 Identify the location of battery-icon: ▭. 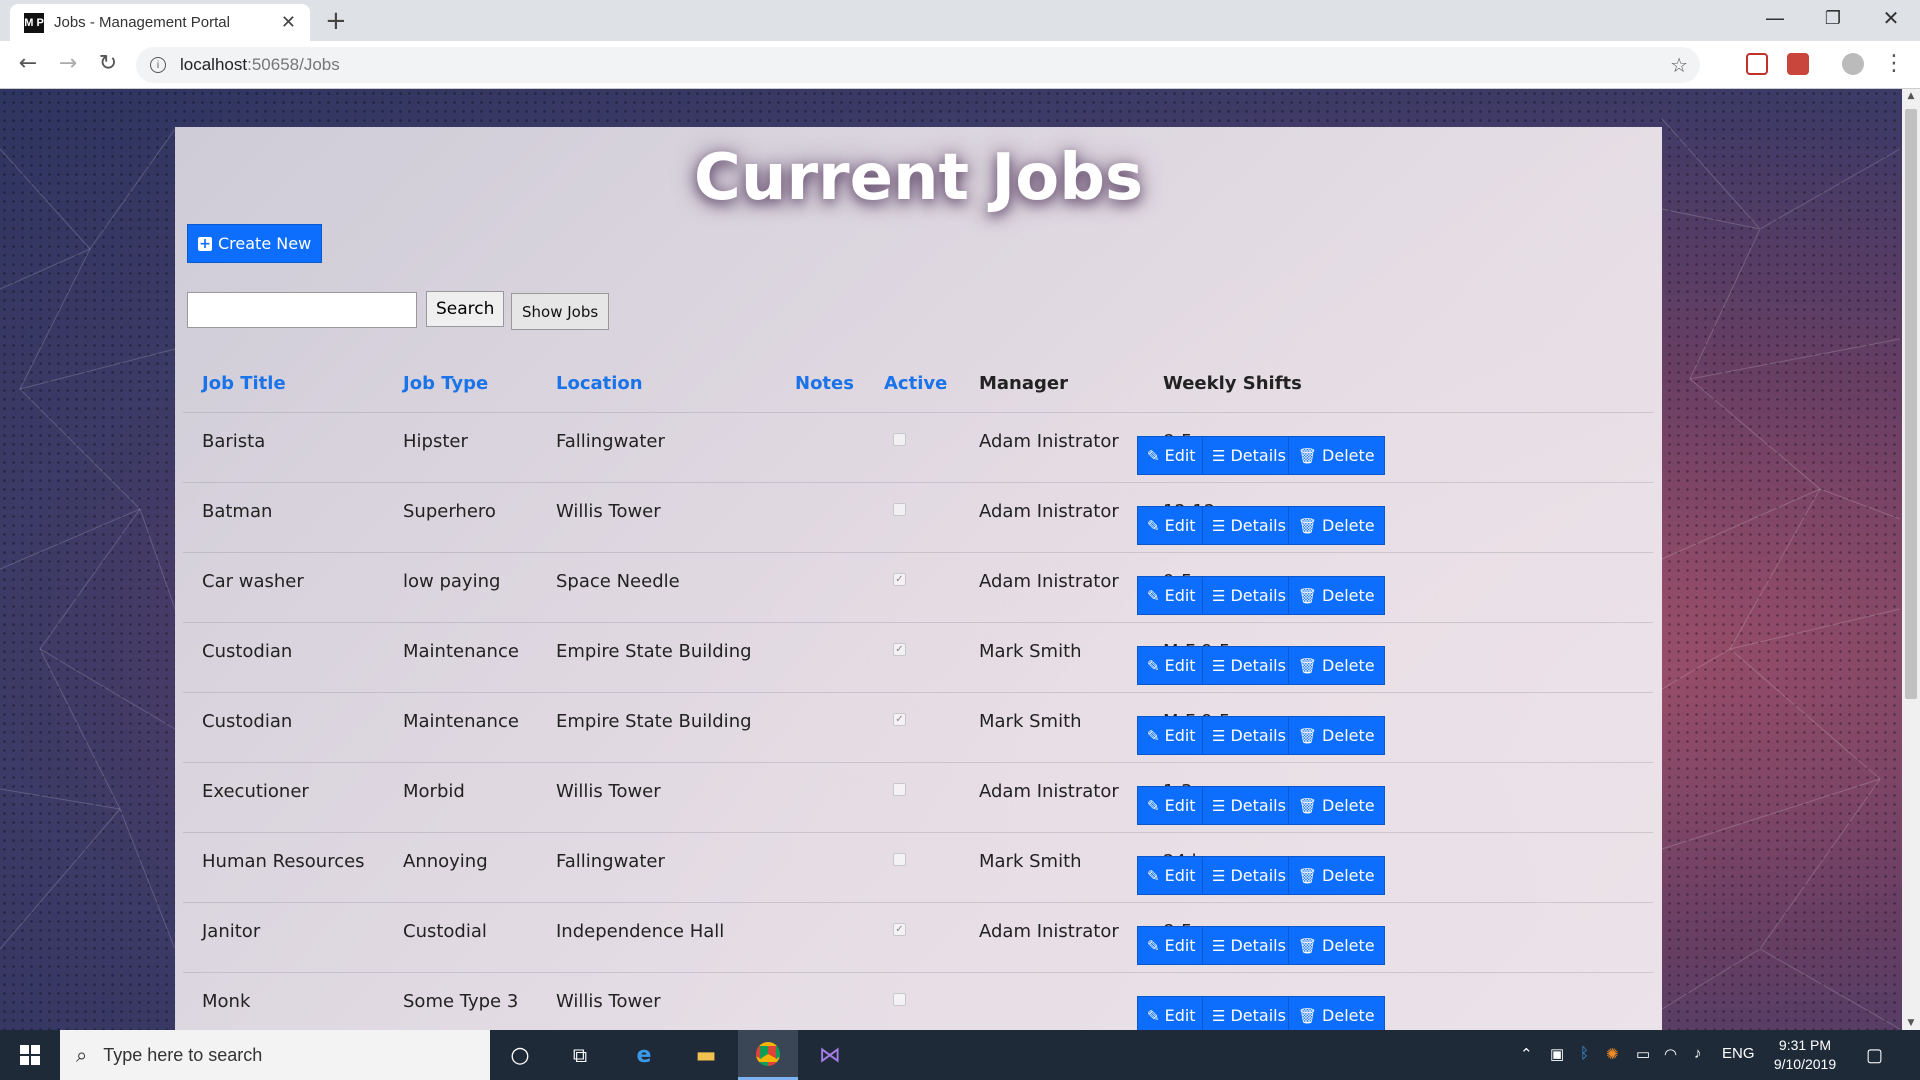
(1643, 1054).